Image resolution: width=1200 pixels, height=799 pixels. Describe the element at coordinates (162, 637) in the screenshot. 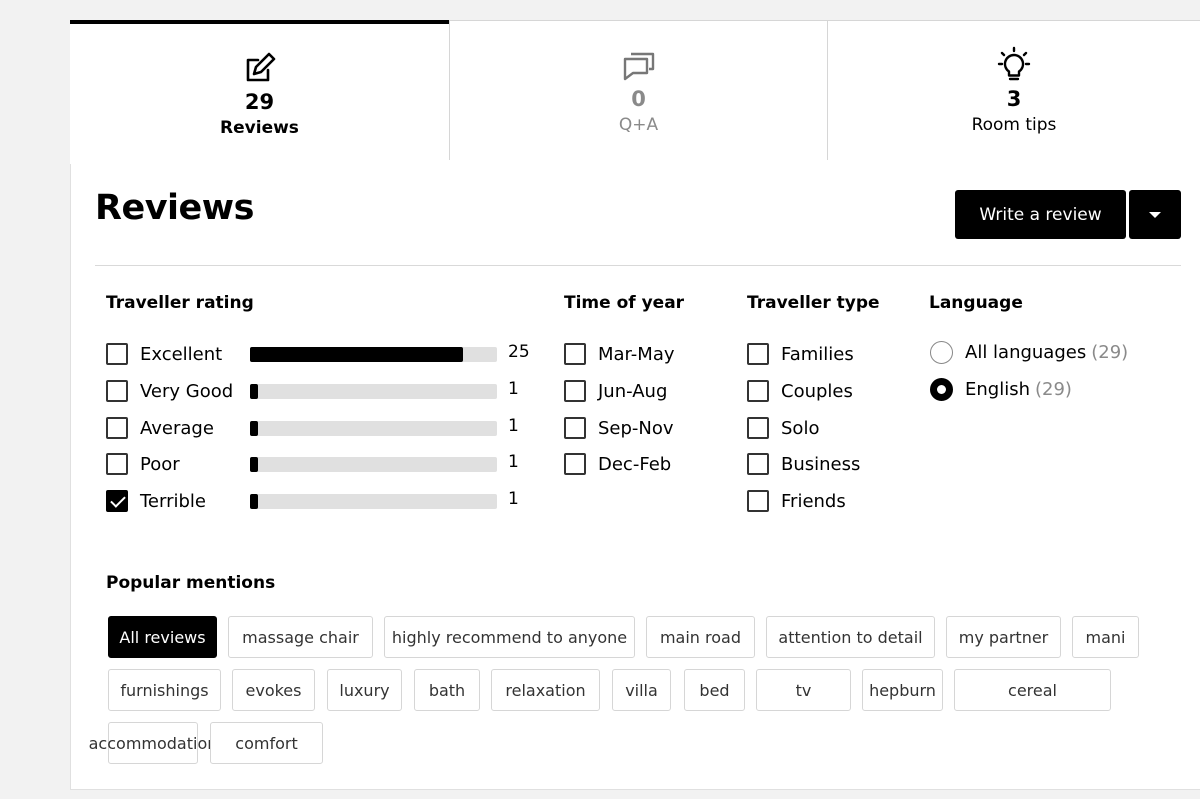

I see `mention-chip-all-reviews: All reviews` at that location.